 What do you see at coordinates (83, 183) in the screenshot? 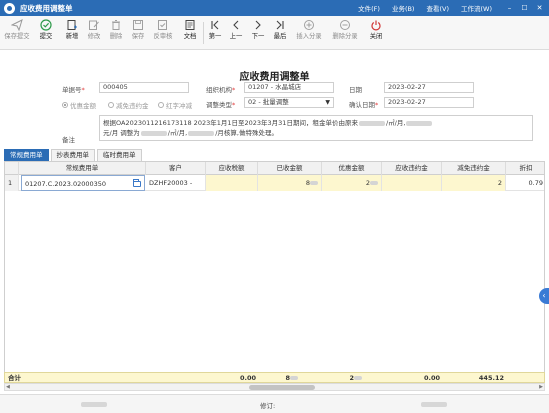
I see `bill-cell: 01207.C.2023.02000350` at bounding box center [83, 183].